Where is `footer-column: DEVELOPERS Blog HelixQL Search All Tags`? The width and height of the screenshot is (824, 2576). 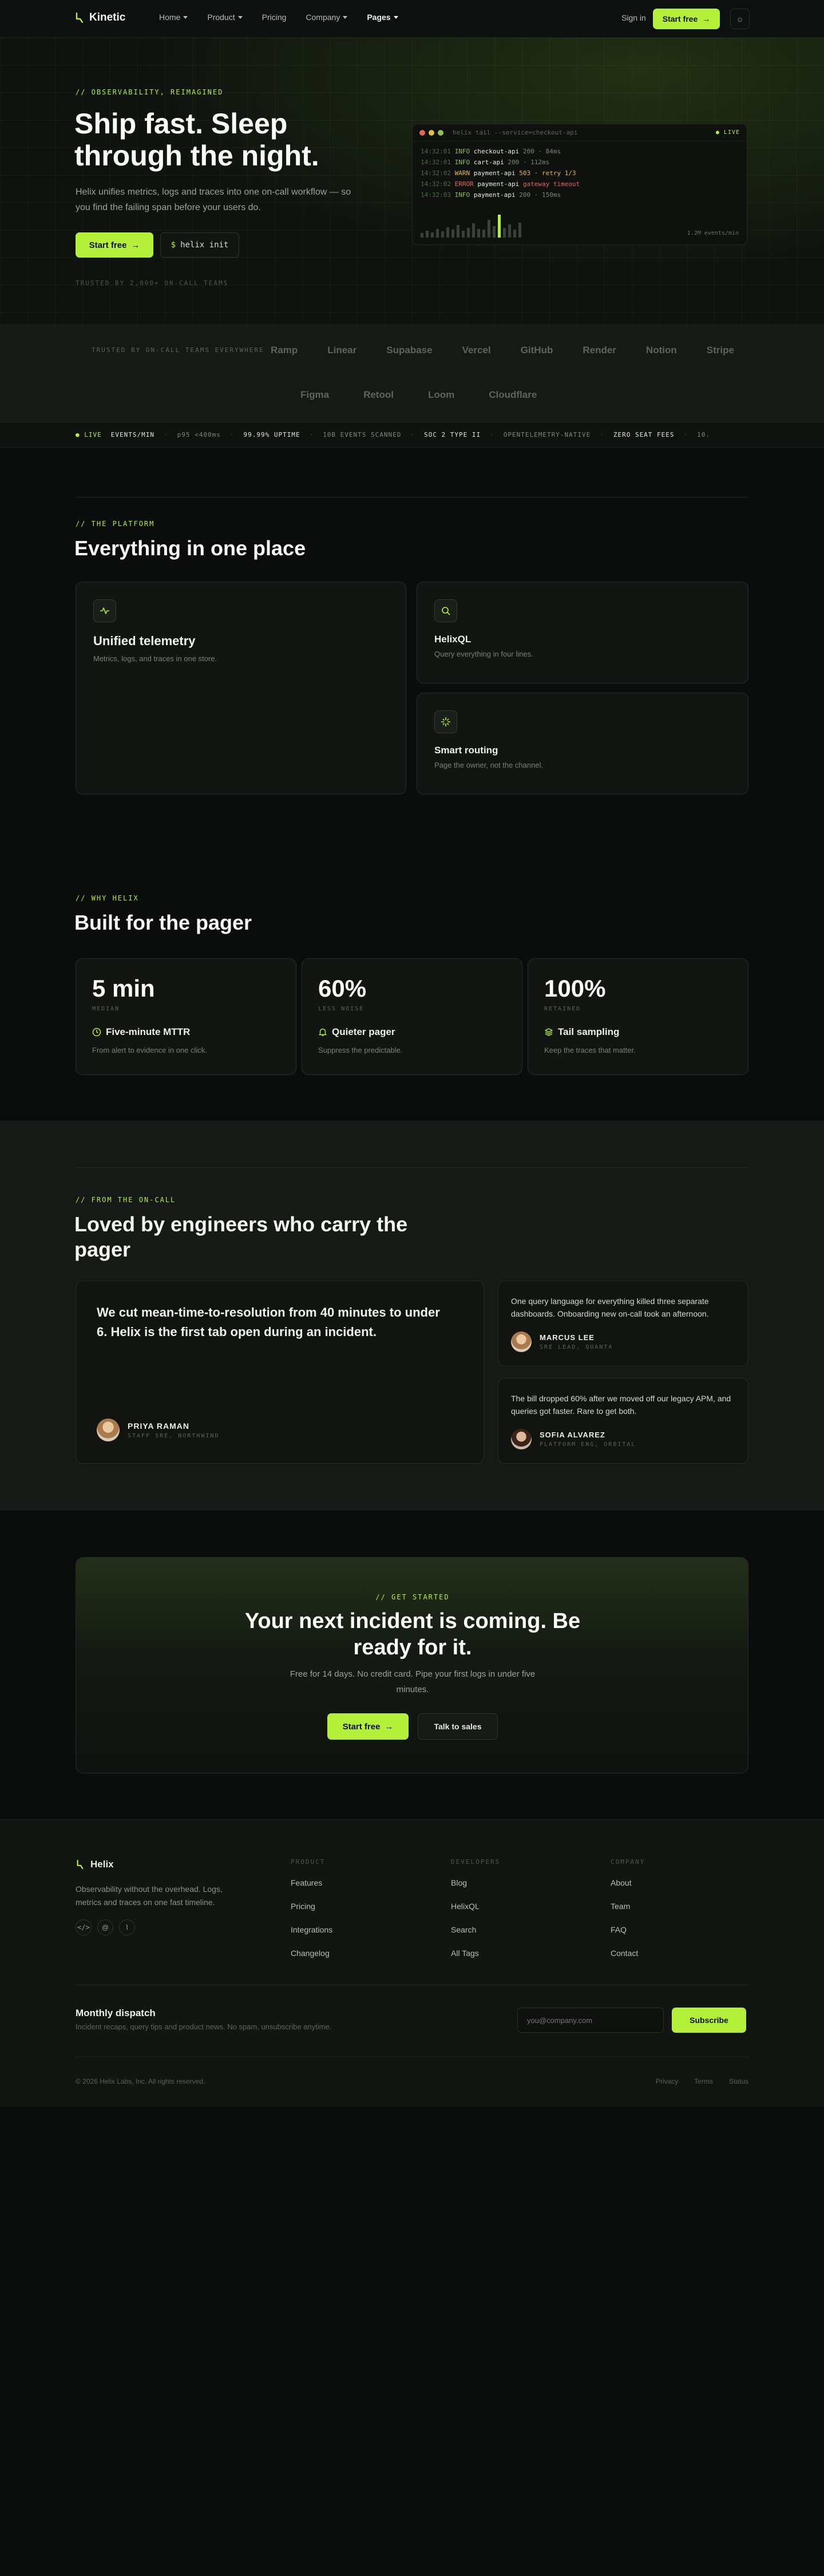 footer-column: DEVELOPERS Blog HelixQL Search All Tags is located at coordinates (475, 1915).